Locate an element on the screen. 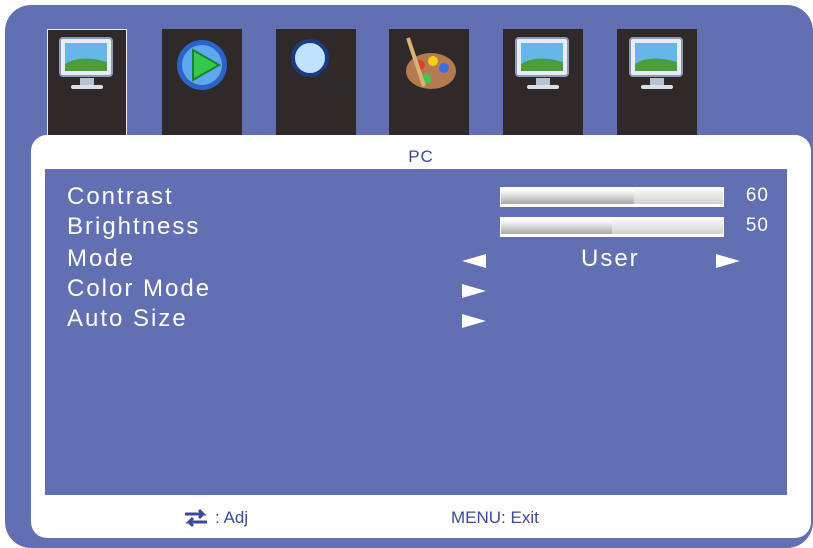  contrast-slider is located at coordinates (612, 197).